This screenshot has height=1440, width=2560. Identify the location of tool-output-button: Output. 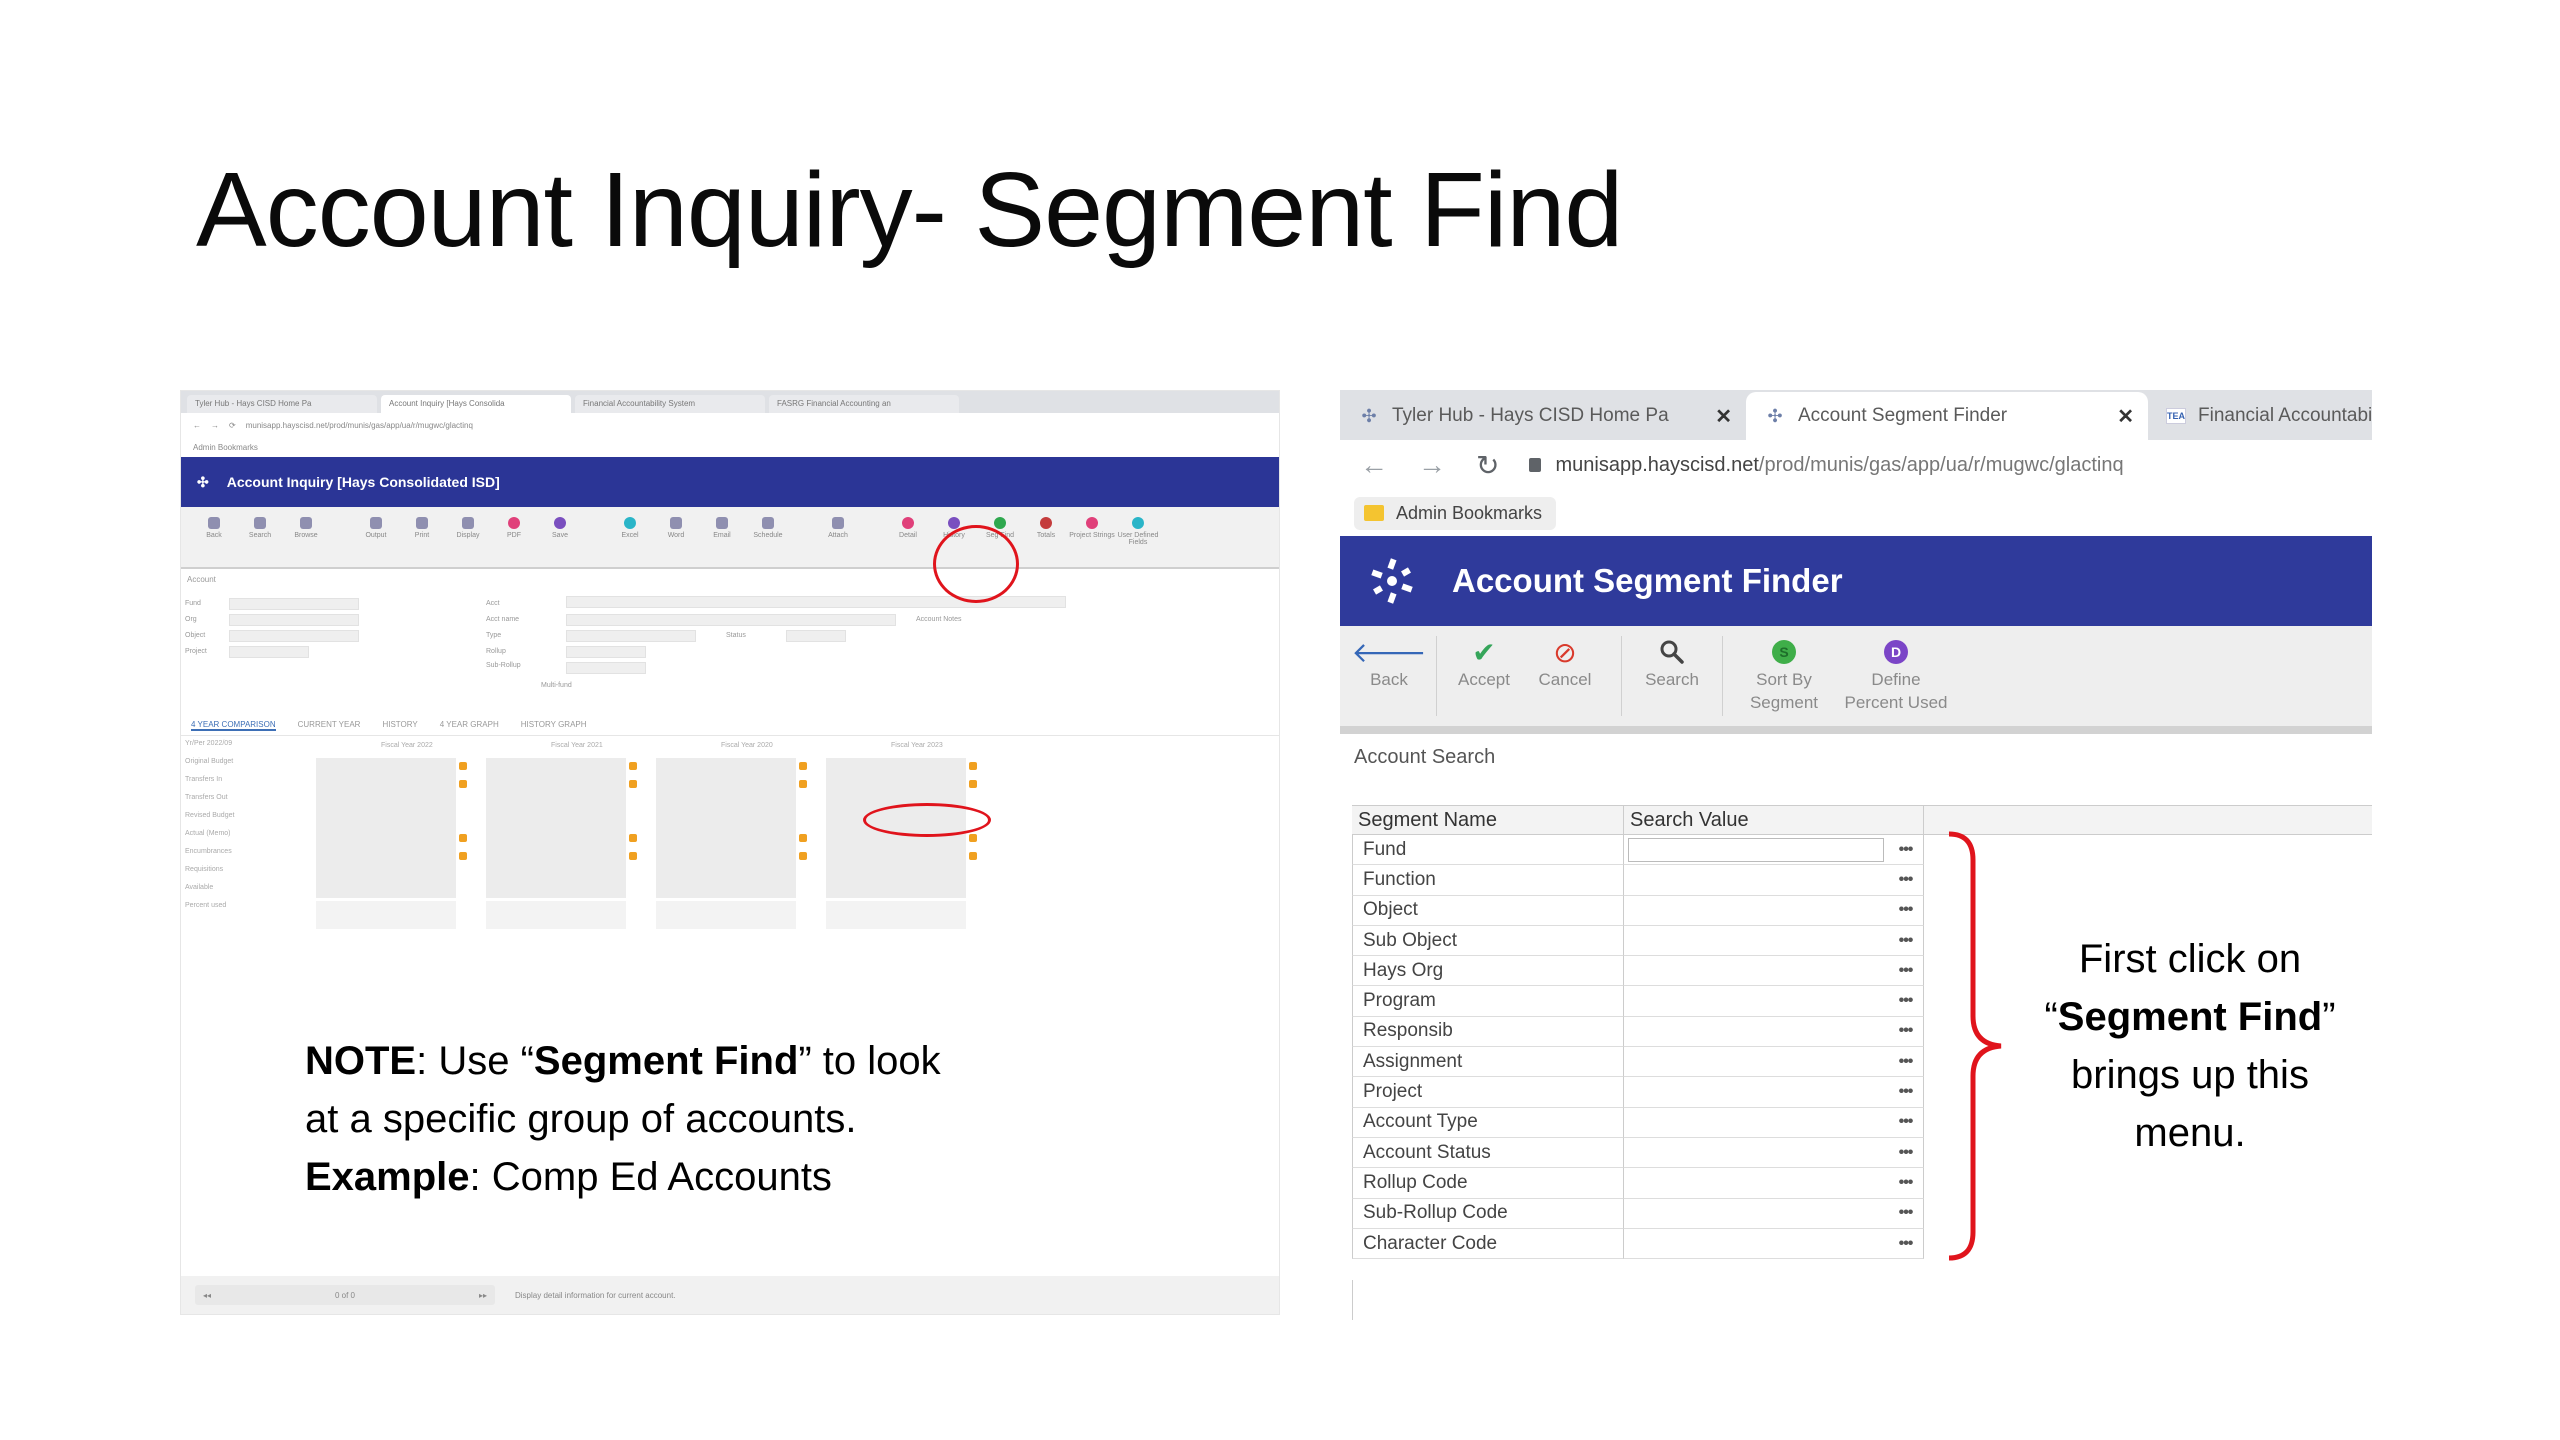
(376, 528).